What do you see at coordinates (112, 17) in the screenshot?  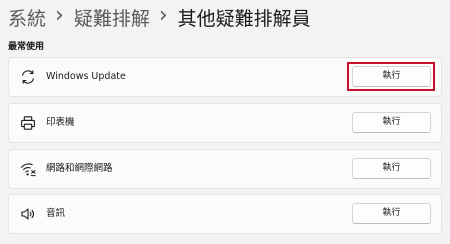 I see `breadcrumb-item-troubleshoot: 疑難排解` at bounding box center [112, 17].